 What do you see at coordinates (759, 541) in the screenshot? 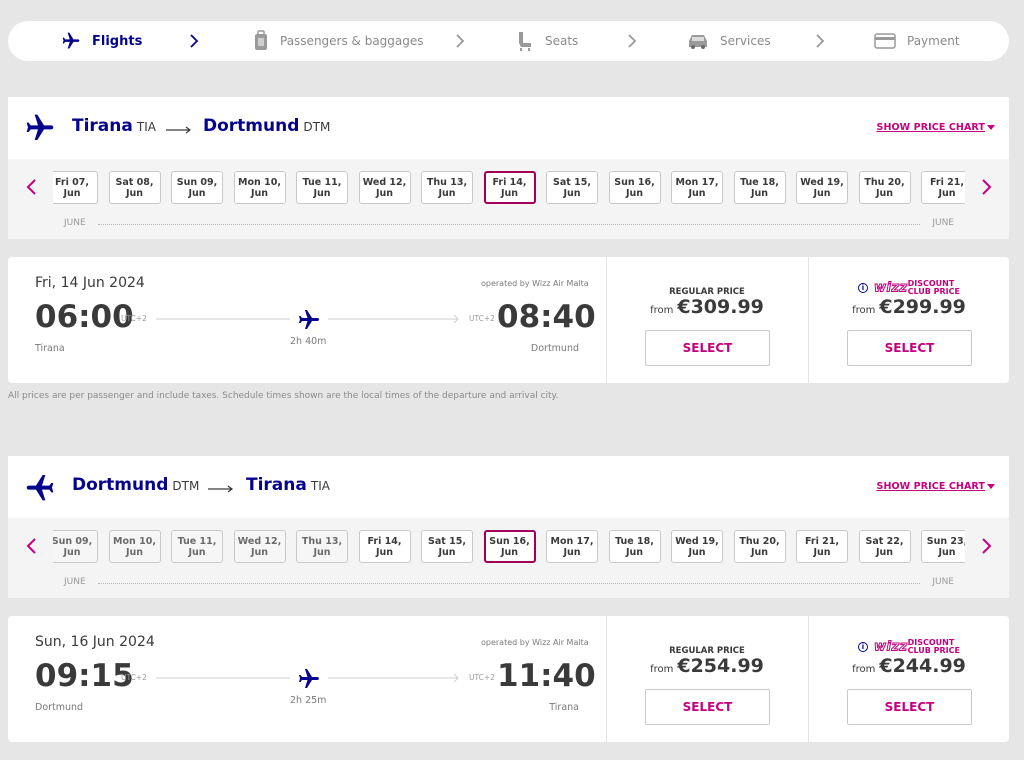
I see `date-day: Thu 20,` at bounding box center [759, 541].